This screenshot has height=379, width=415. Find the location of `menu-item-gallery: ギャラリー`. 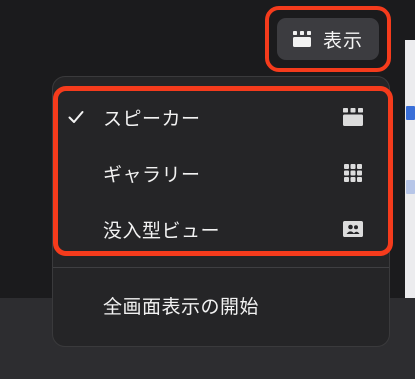

menu-item-gallery: ギャラリー is located at coordinates (221, 173).